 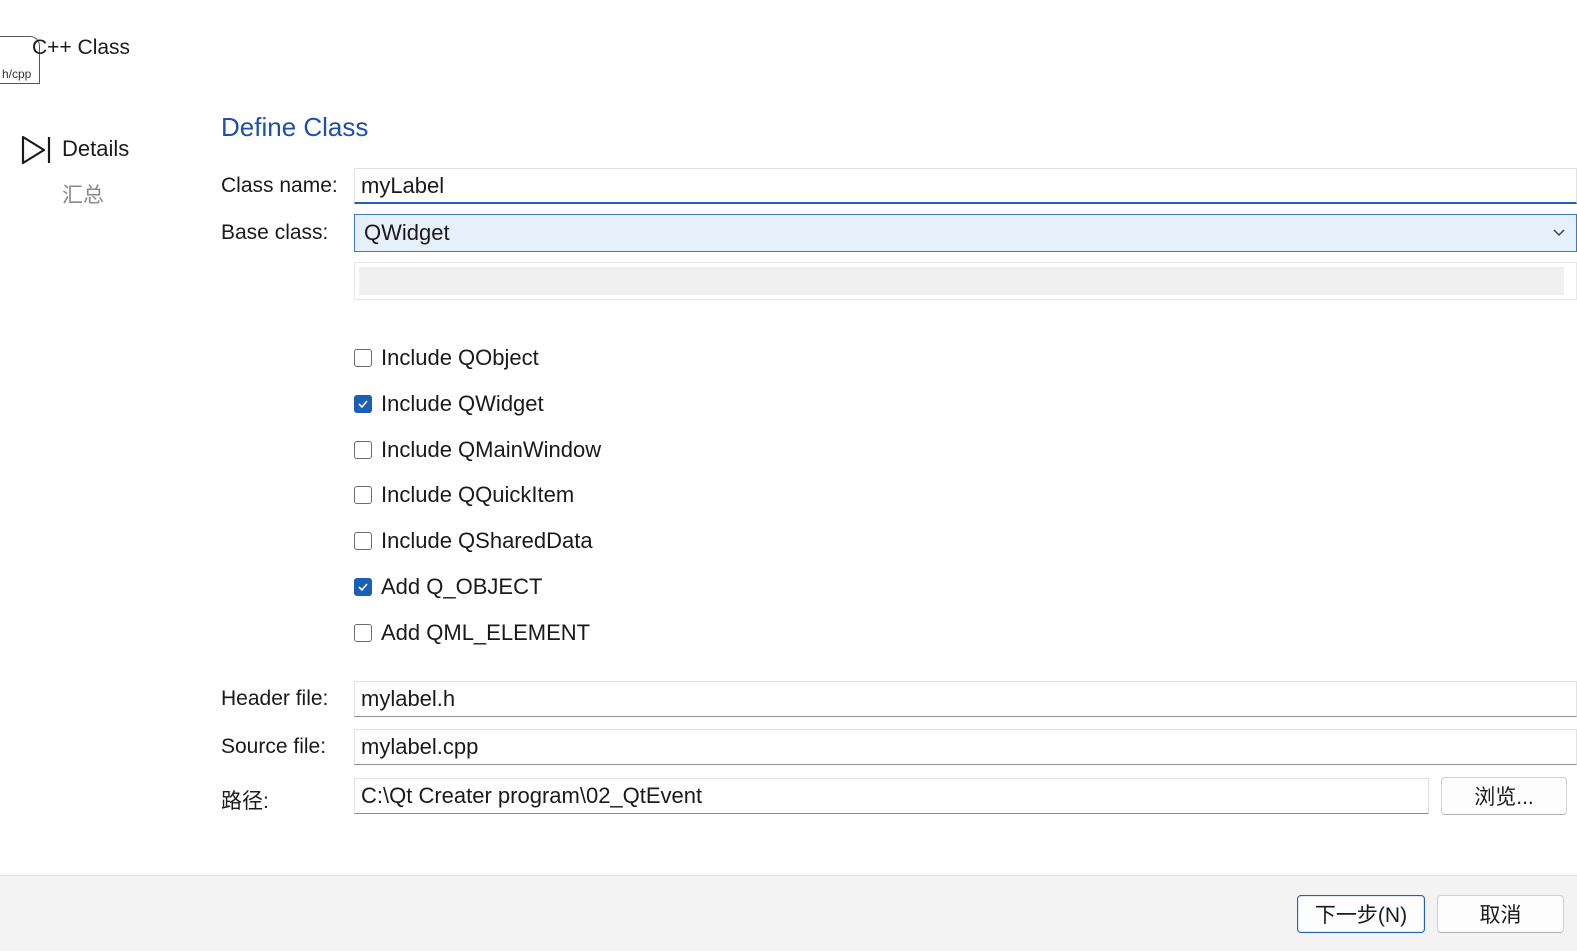 I want to click on include-qshareddata-checkbox: Include QSharedData, so click(x=473, y=541).